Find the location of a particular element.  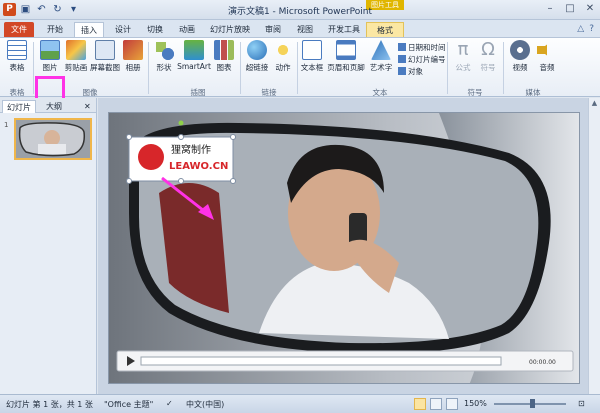

album-button: 相册 is located at coordinates (133, 56).